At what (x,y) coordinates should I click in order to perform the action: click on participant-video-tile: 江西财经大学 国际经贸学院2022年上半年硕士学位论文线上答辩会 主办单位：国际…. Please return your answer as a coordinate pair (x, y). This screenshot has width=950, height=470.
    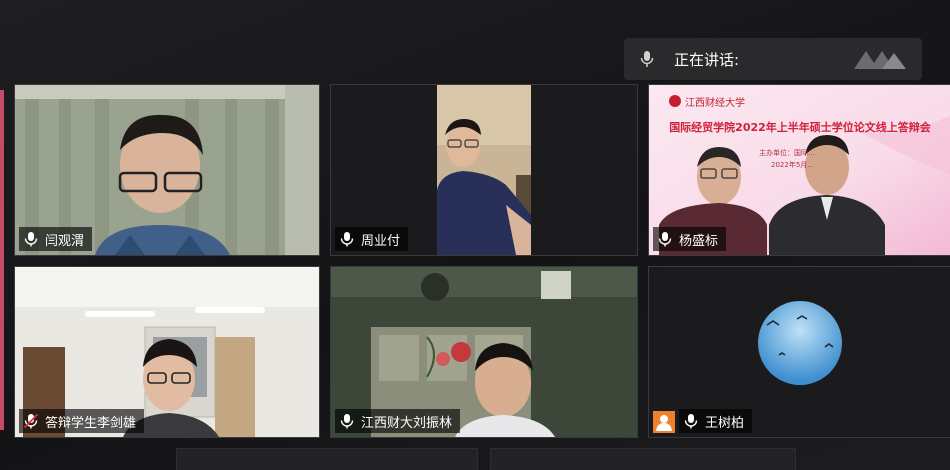
    Looking at the image, I should click on (799, 170).